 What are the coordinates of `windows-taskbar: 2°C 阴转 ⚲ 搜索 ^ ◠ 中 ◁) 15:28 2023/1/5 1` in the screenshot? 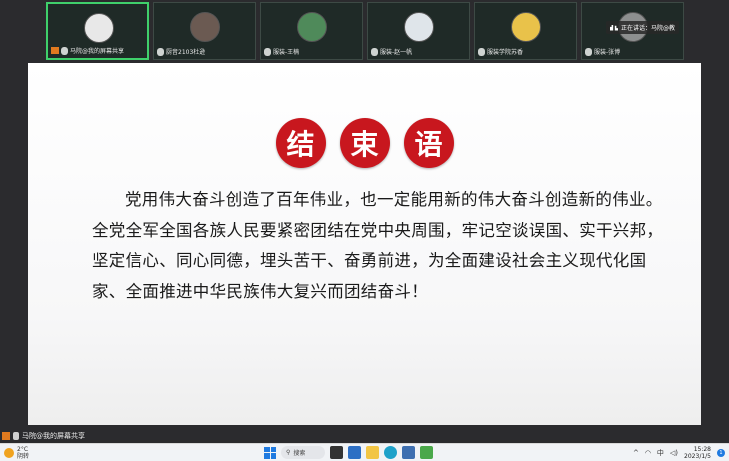 It's located at (364, 452).